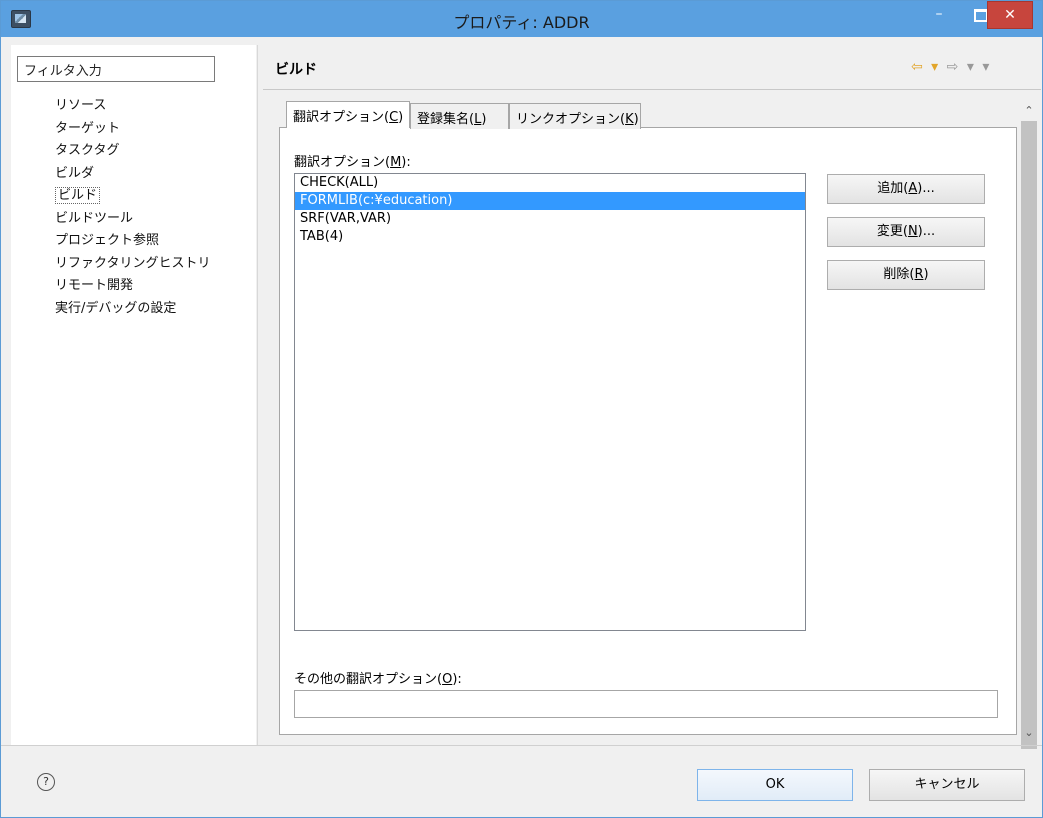 The height and width of the screenshot is (818, 1043). What do you see at coordinates (87, 150) in the screenshot?
I see `sidebar-item-label: タスクタグ` at bounding box center [87, 150].